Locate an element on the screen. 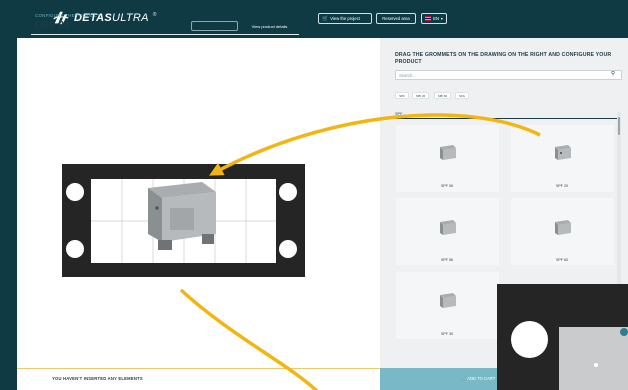 This screenshot has height=390, width=628. view-project-button: 🛒 View the project is located at coordinates (345, 18).